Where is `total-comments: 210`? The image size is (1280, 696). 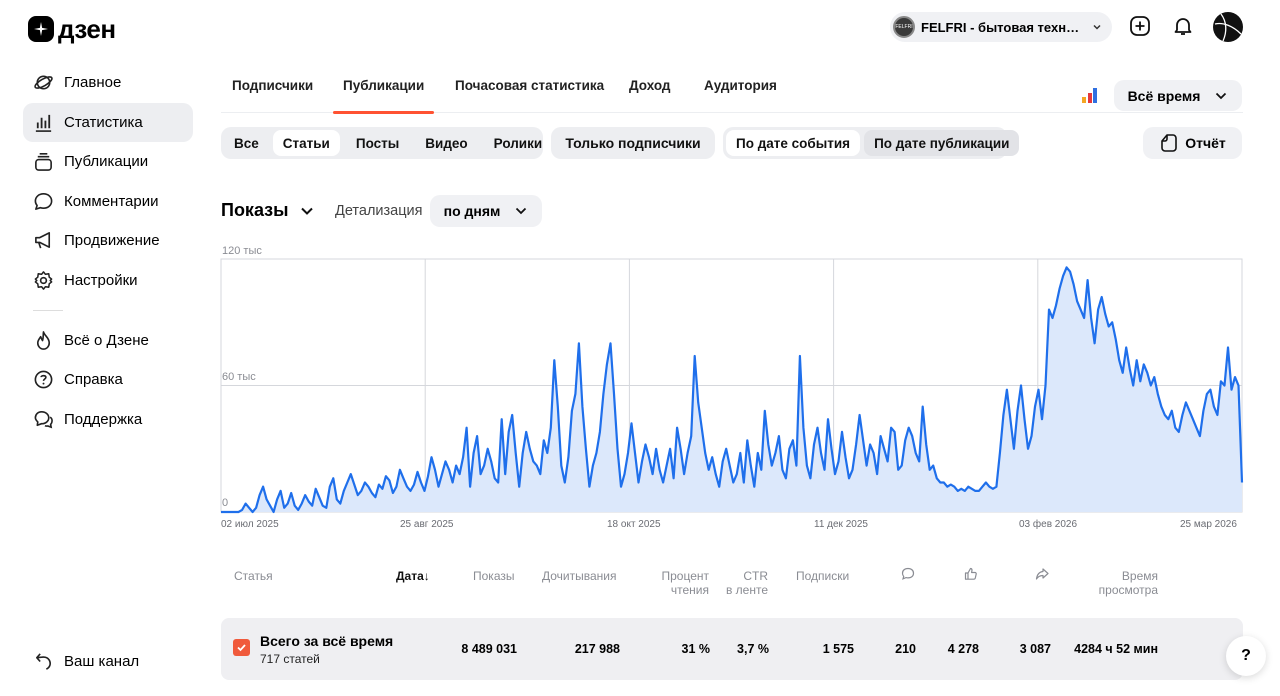
total-comments: 210 is located at coordinates (905, 649).